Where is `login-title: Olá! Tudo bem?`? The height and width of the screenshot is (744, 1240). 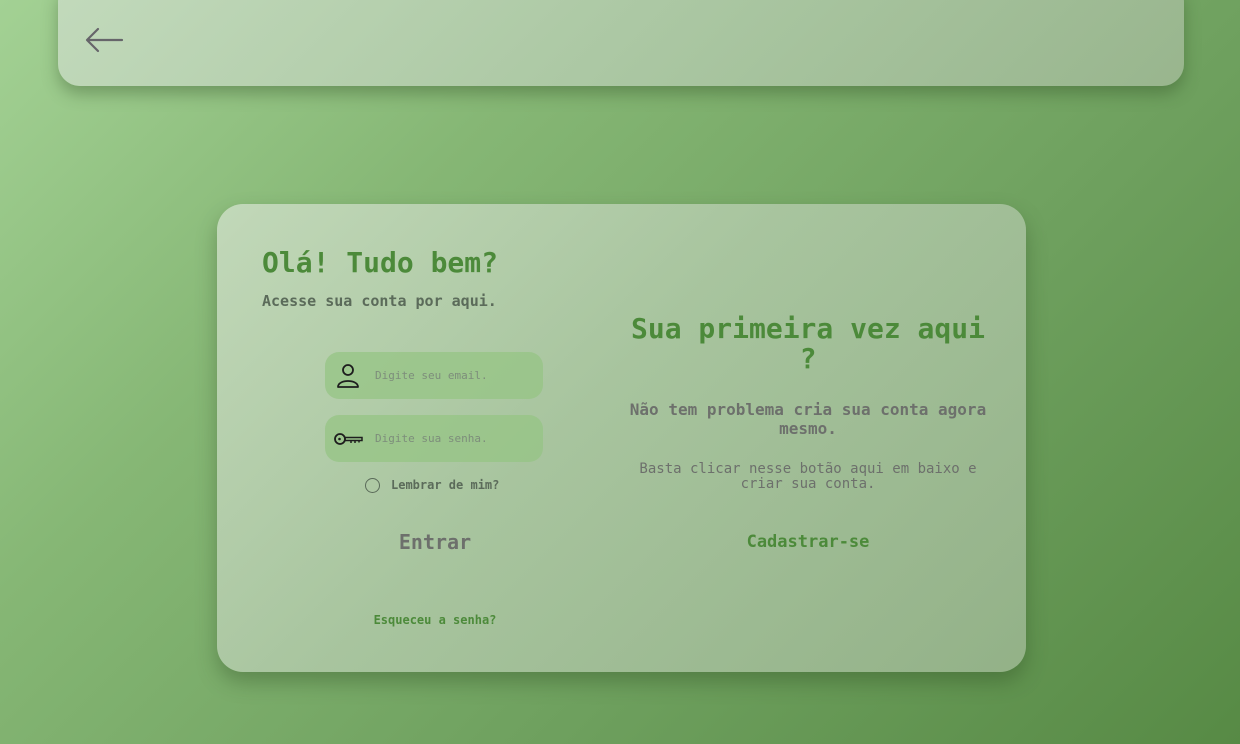
login-title: Olá! Tudo bem? is located at coordinates (380, 262).